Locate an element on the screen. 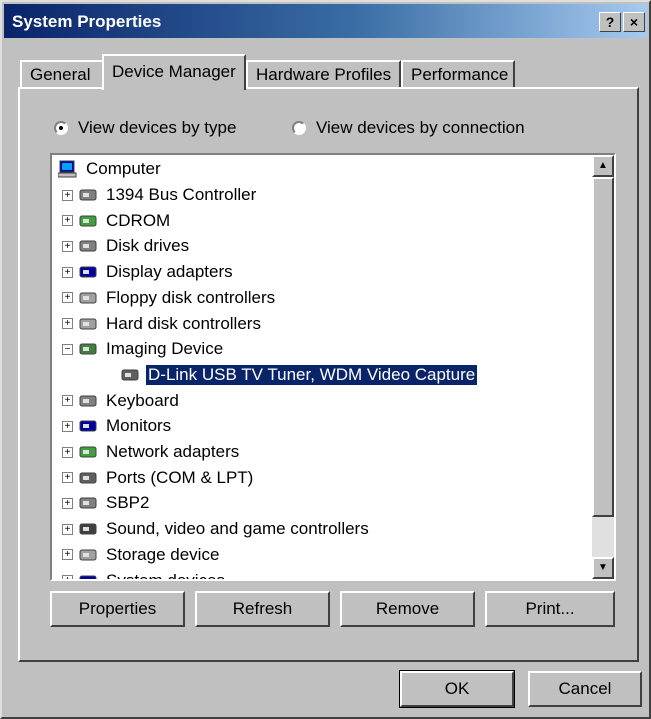 The width and height of the screenshot is (651, 719). tree-device-item: D-Link USB TV Tuner, WDM Video Capture is located at coordinates (299, 375).